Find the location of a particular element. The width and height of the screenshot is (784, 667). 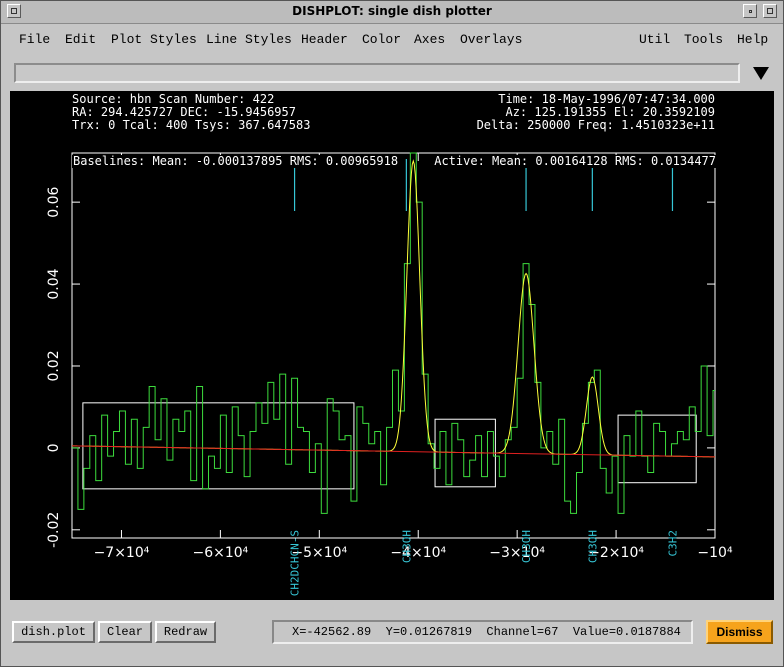

baseline-box is located at coordinates (218, 446).